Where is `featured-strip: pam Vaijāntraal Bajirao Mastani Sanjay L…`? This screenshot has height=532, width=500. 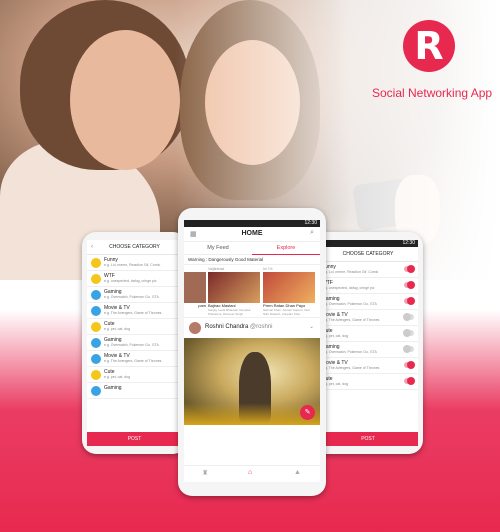
featured-strip: pam Vaijāntraal Bajirao Mastani Sanjay L… is located at coordinates (252, 291).